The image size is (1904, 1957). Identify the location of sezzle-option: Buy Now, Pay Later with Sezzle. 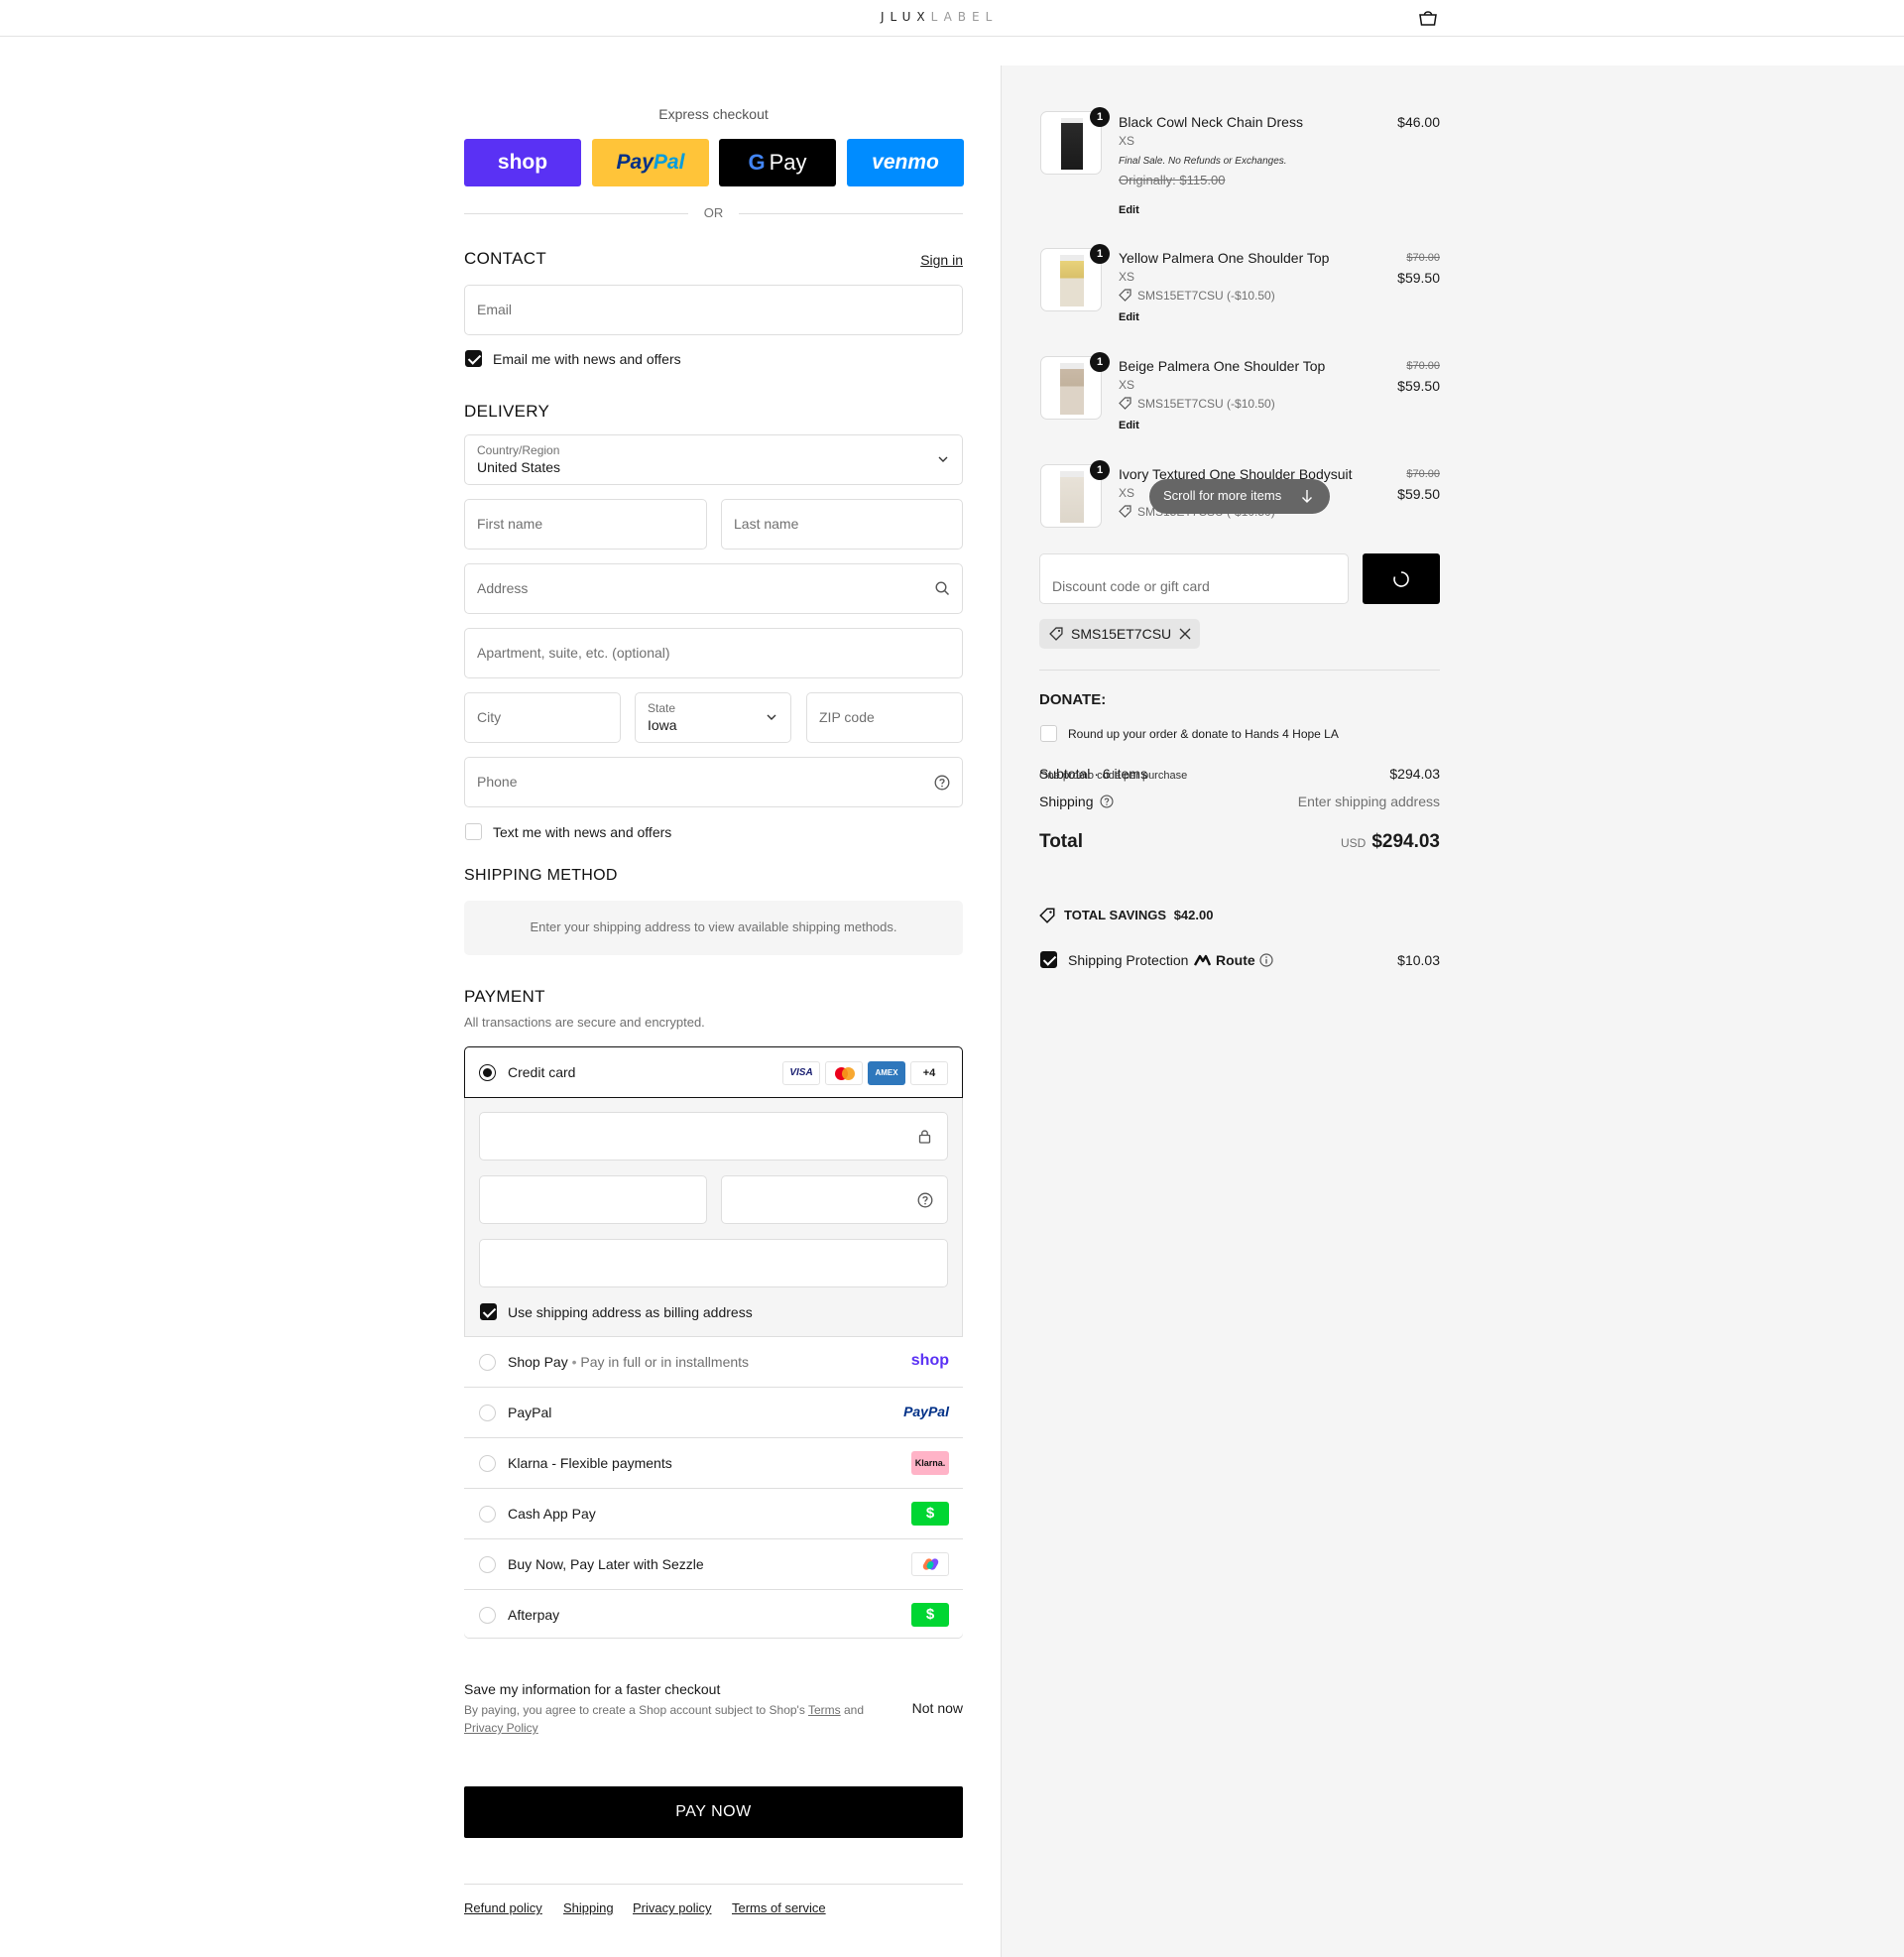
(713, 1563).